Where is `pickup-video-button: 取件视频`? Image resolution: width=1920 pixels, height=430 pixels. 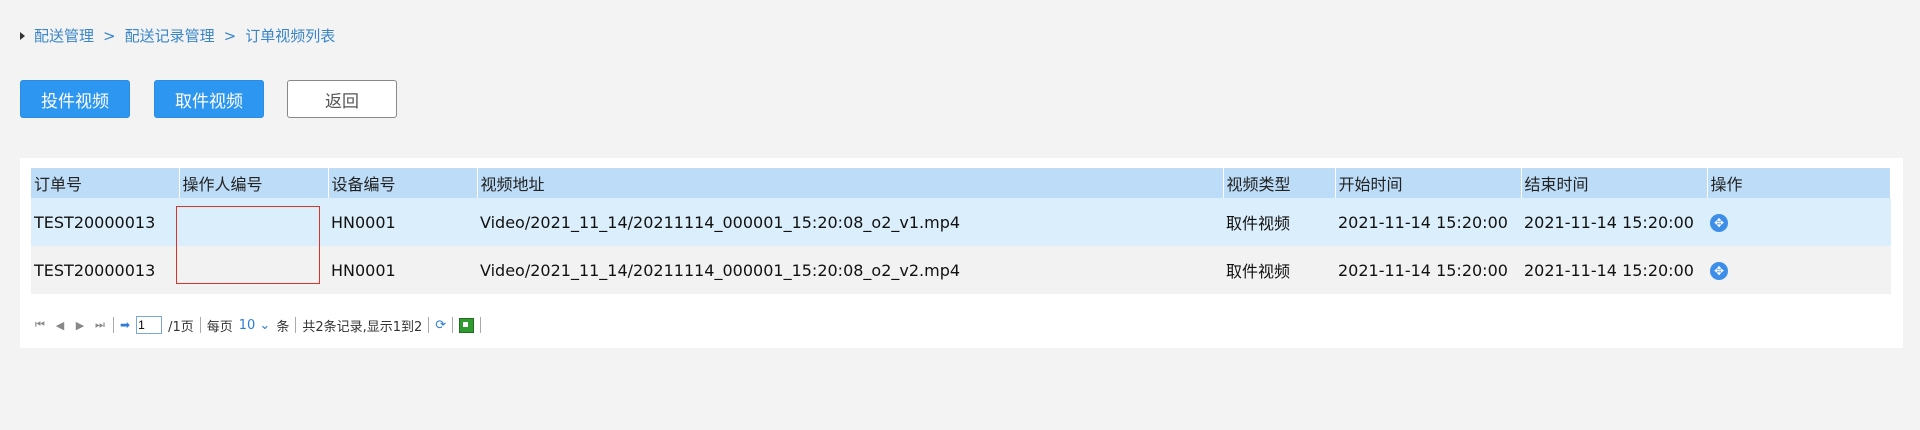 pickup-video-button: 取件视频 is located at coordinates (209, 99).